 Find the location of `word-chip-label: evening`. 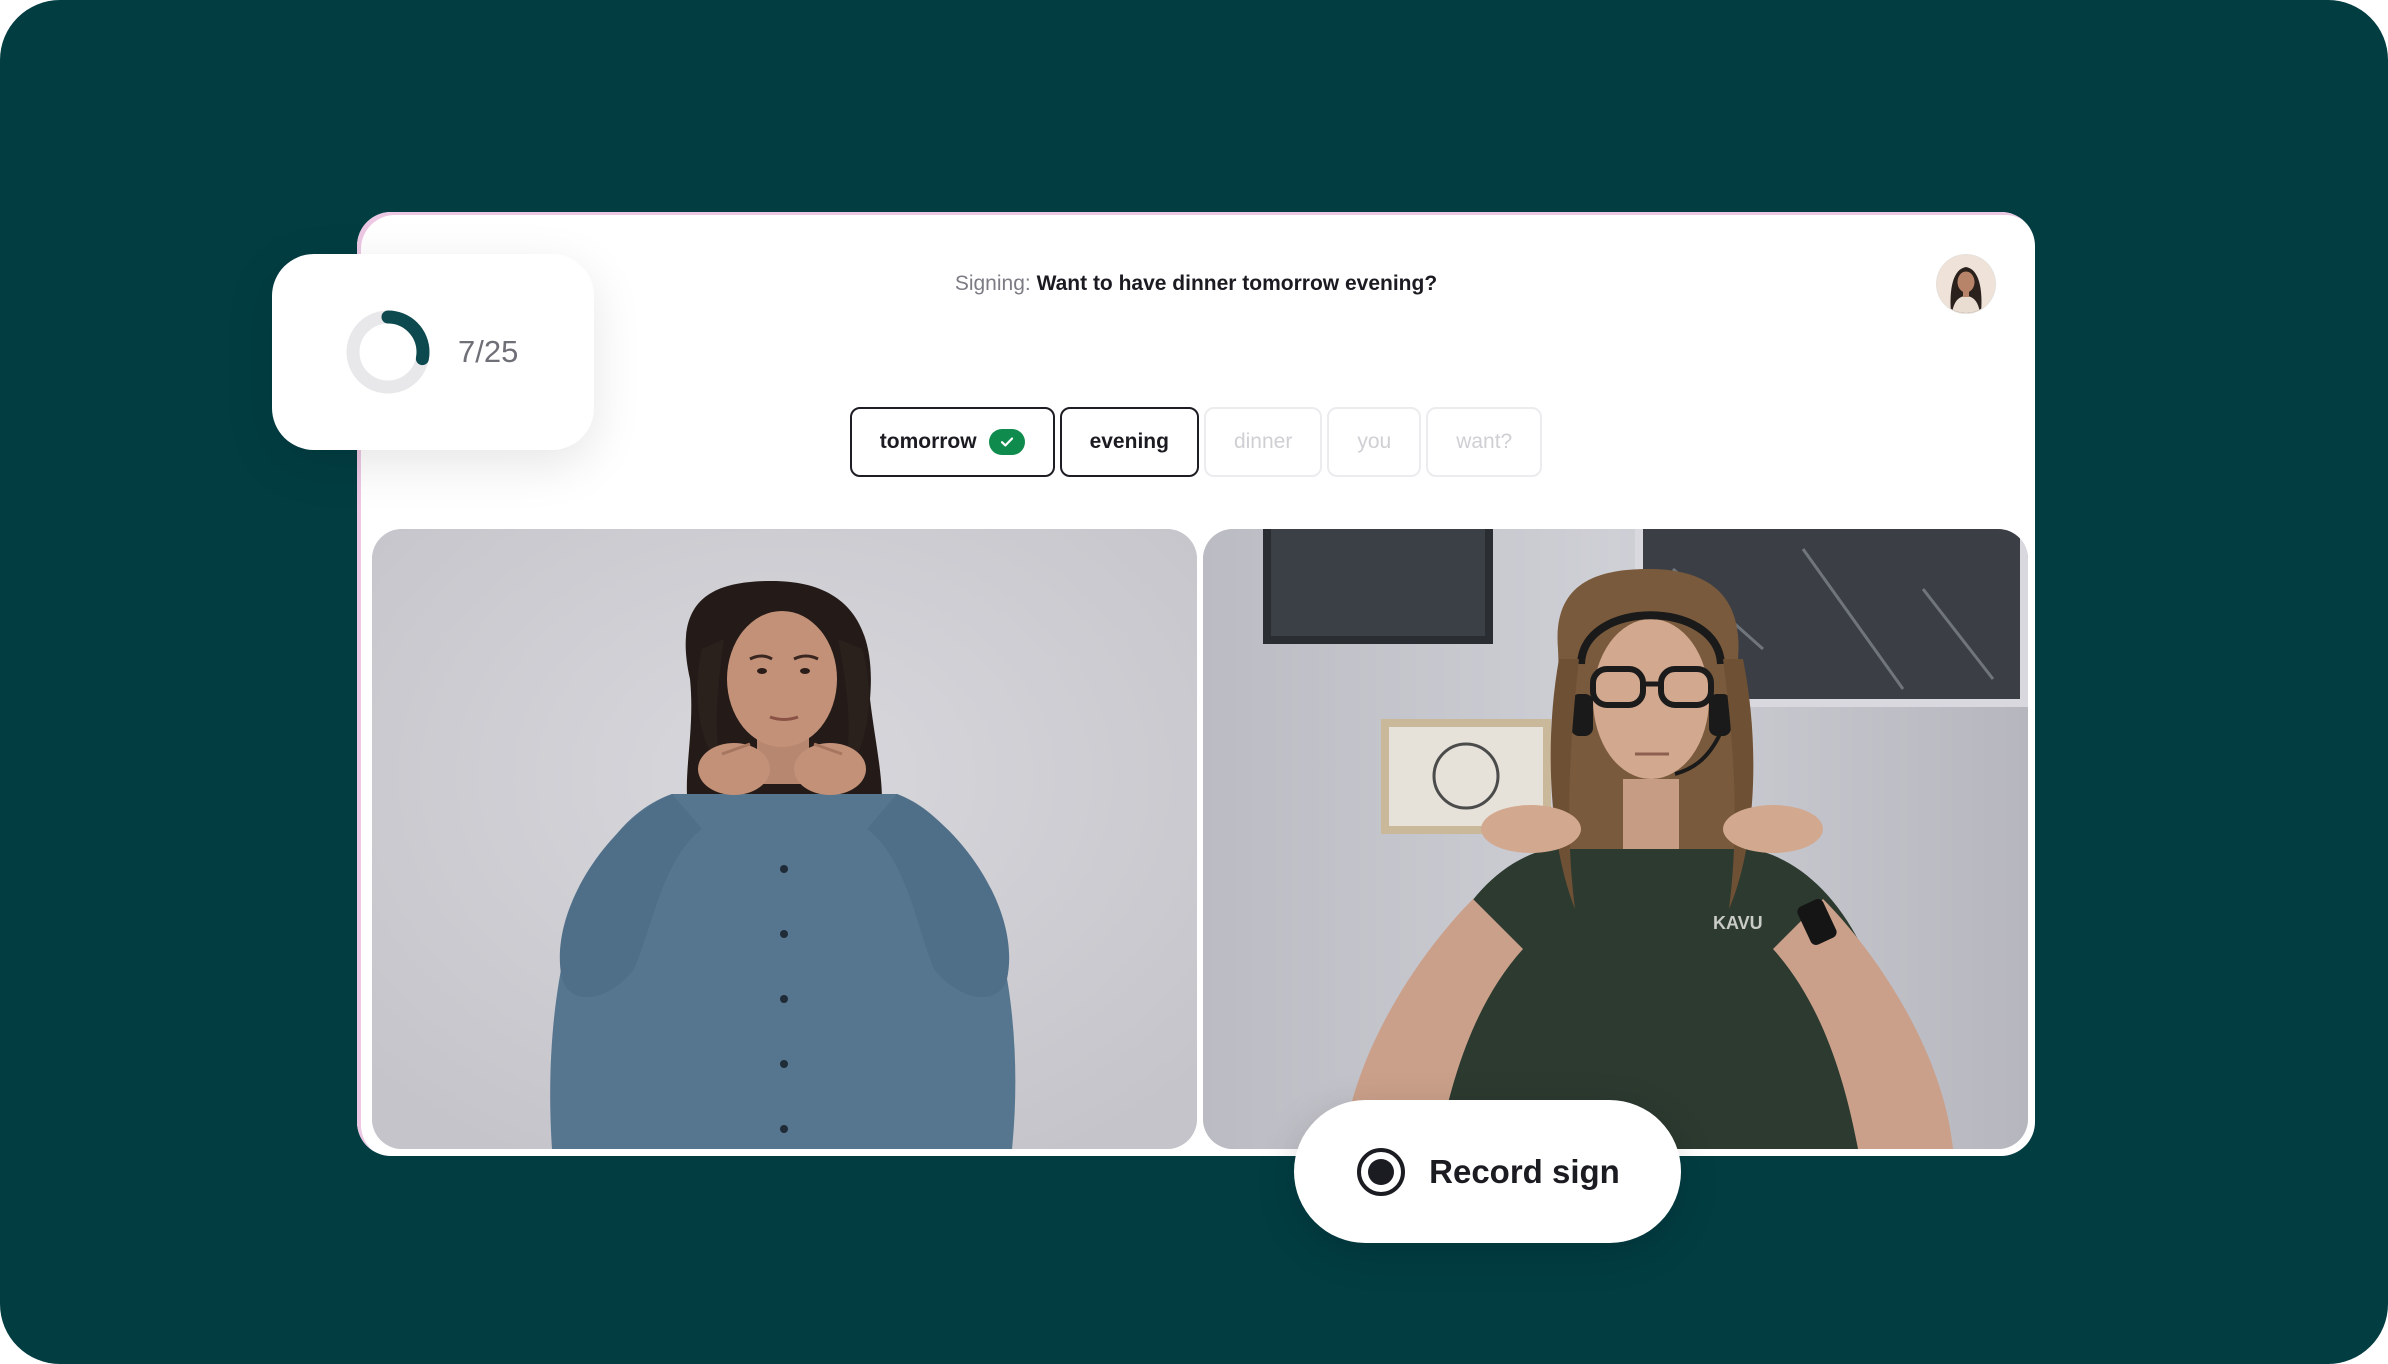

word-chip-label: evening is located at coordinates (1129, 441).